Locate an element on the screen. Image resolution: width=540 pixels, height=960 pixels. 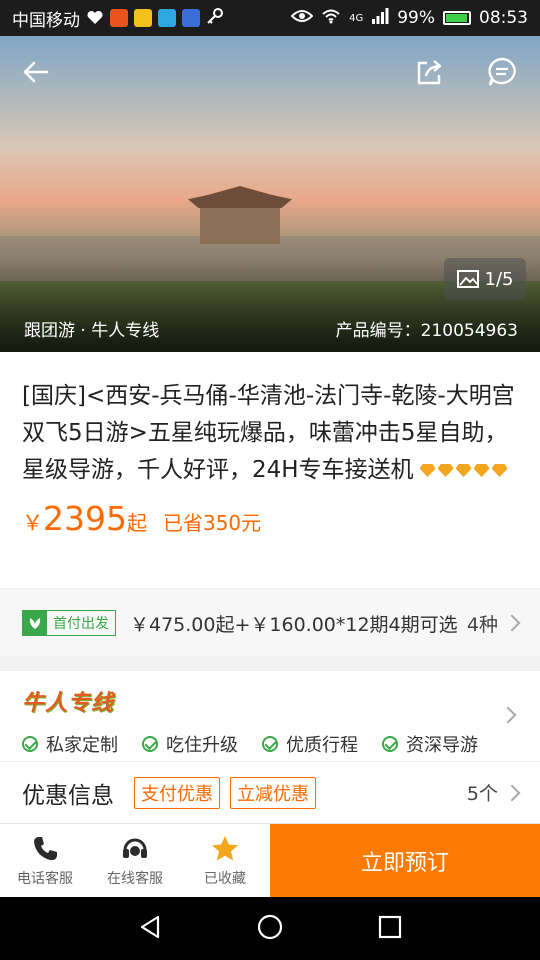
file-app-icon is located at coordinates (191, 18).